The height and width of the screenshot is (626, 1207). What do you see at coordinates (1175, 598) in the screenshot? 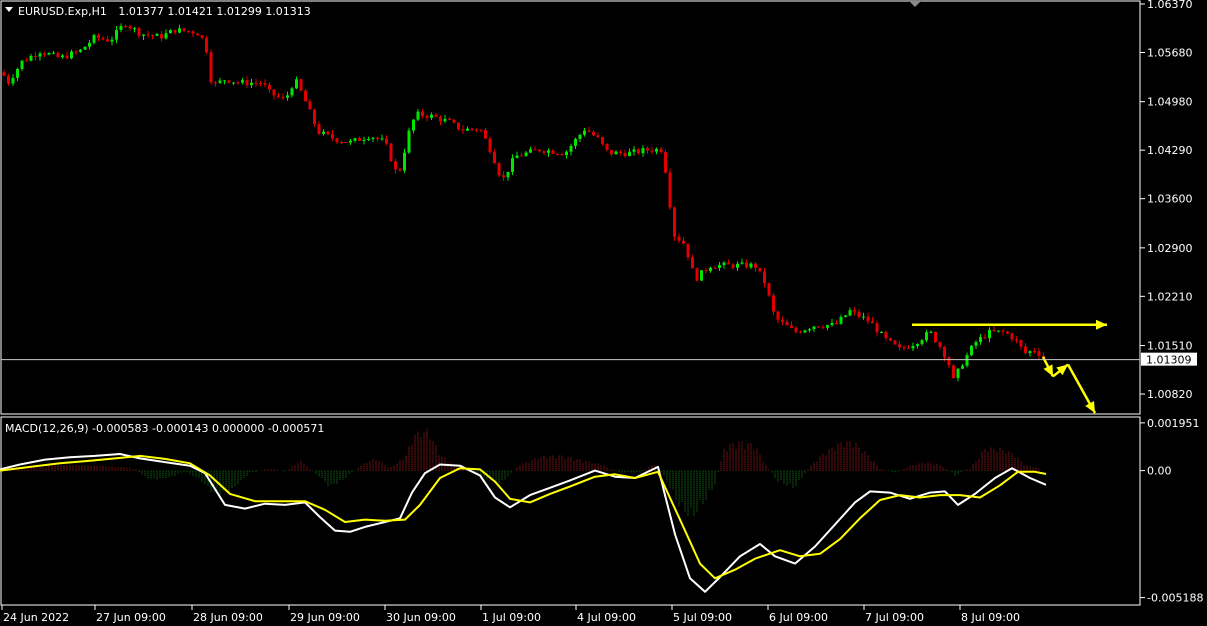
I see `macd-tick-label: -0.005188` at bounding box center [1175, 598].